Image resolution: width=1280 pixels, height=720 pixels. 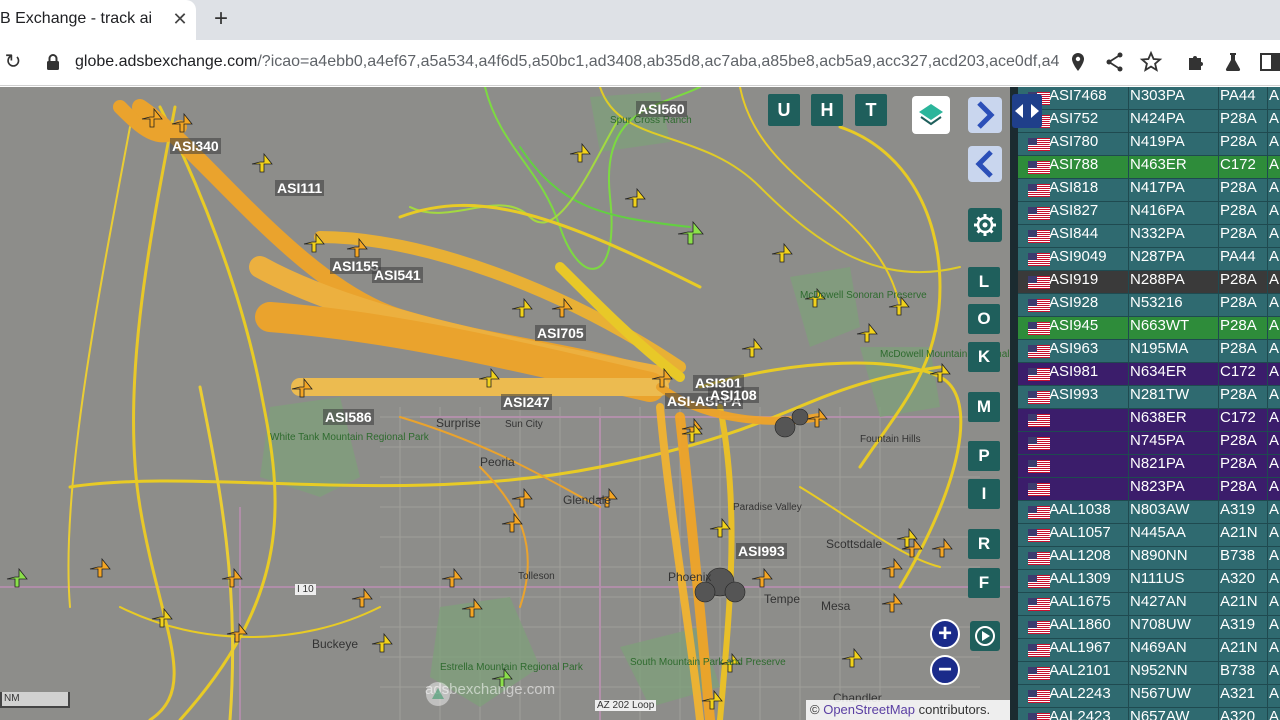 I want to click on expand-panel-button, so click(x=985, y=115).